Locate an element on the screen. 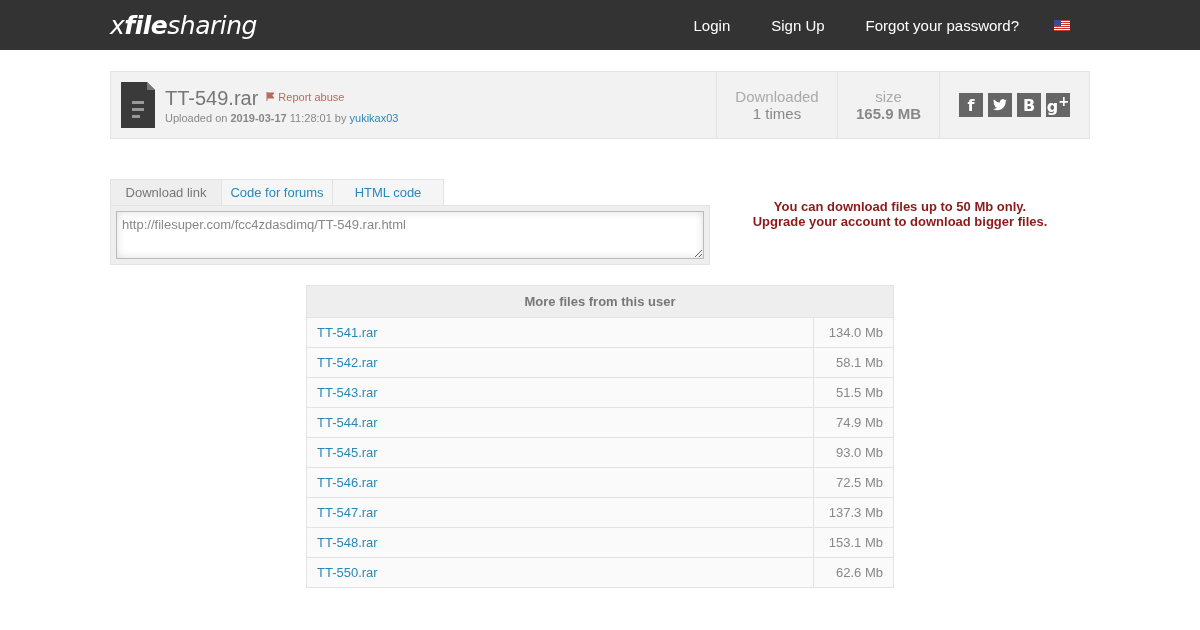 The height and width of the screenshot is (630, 1200). share-button: f is located at coordinates (971, 105).